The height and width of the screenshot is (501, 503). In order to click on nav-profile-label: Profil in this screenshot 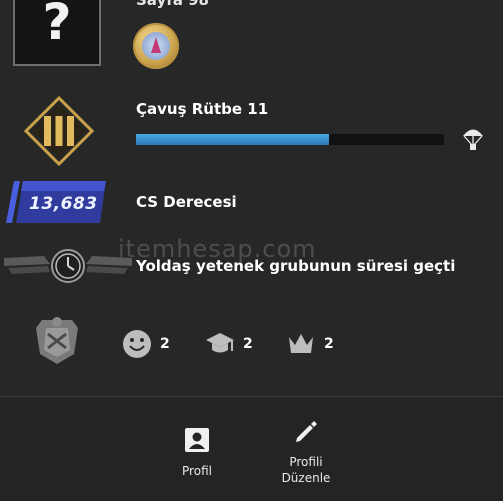, I will do `click(197, 471)`.